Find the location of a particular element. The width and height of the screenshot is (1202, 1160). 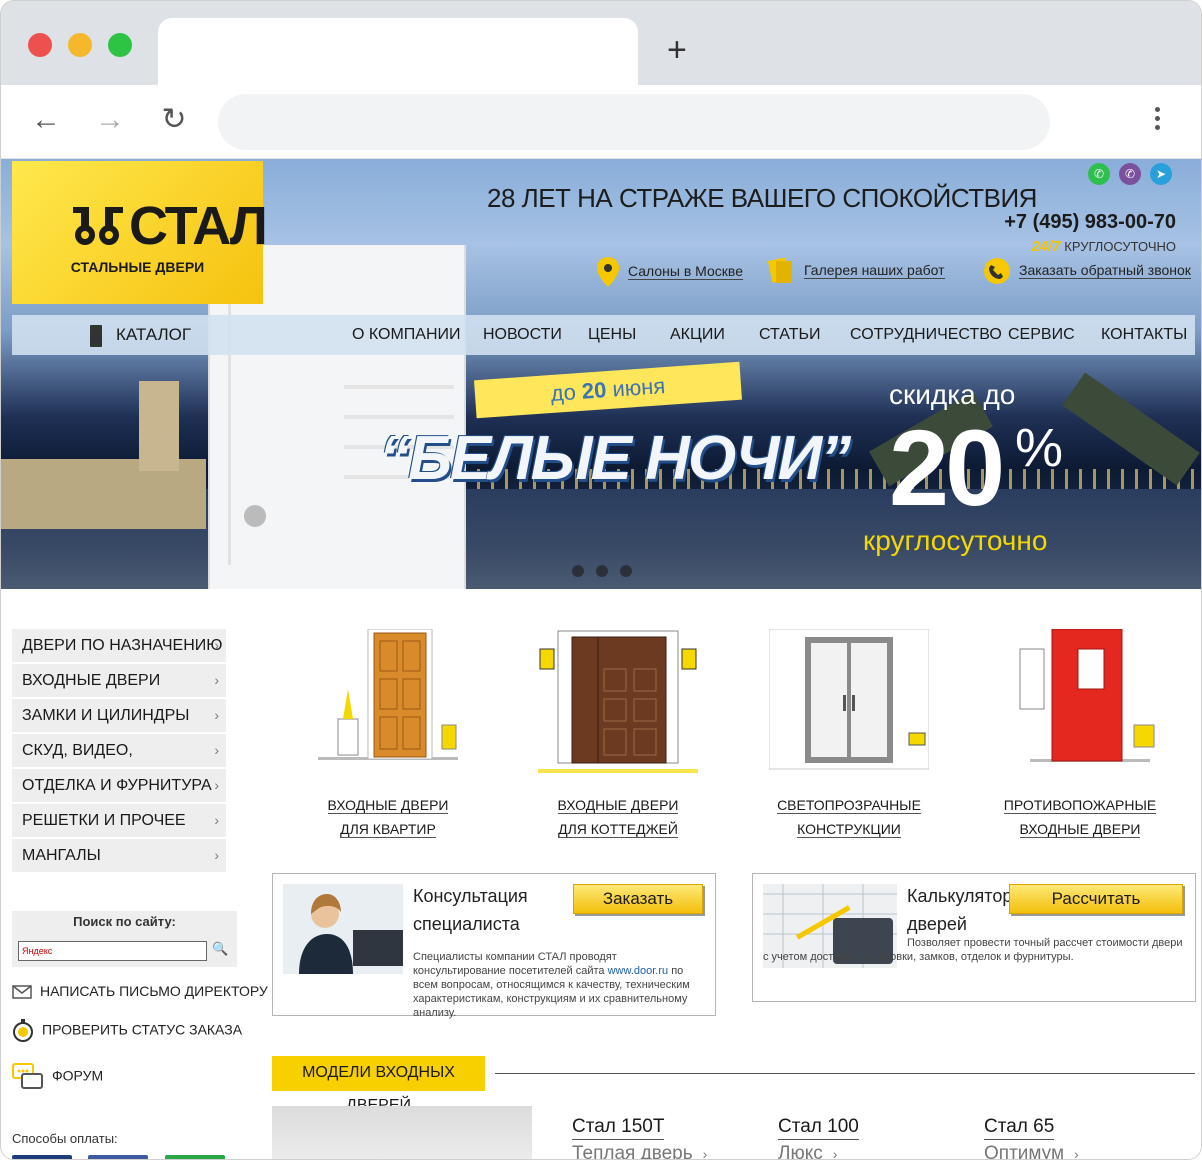

gallery-link: Галерея наших работ is located at coordinates (855, 271).